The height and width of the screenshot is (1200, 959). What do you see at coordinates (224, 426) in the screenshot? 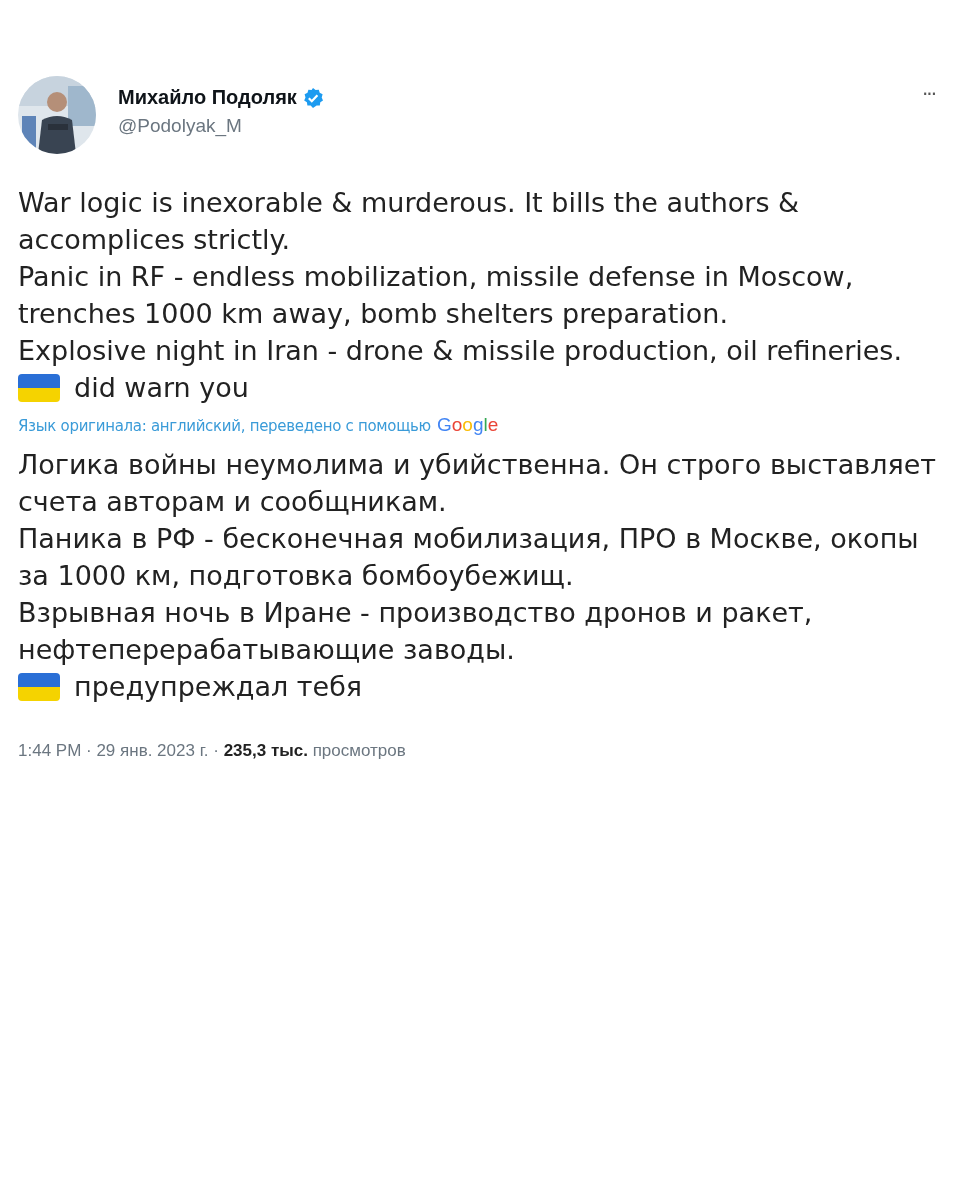
I see `translation-note: Язык оригинала: английский, переведено с помощью` at bounding box center [224, 426].